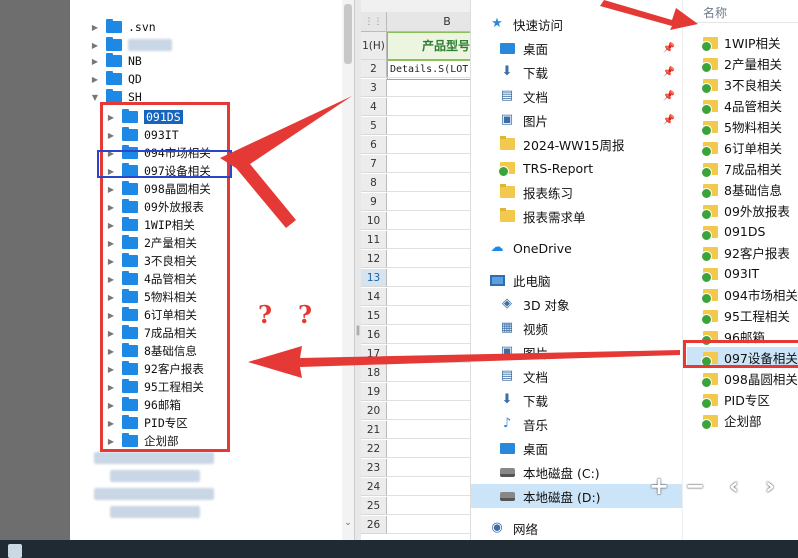  What do you see at coordinates (577, 376) in the screenshot?
I see `nav-item: ▤ 文档` at bounding box center [577, 376].